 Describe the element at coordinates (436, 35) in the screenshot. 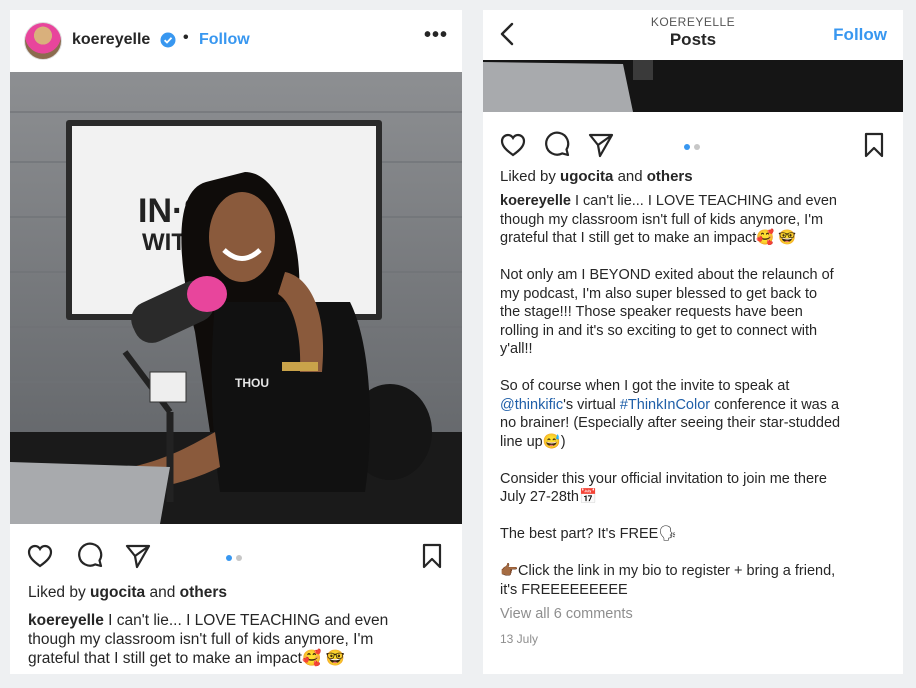

I see `more-options-icon: •••` at that location.